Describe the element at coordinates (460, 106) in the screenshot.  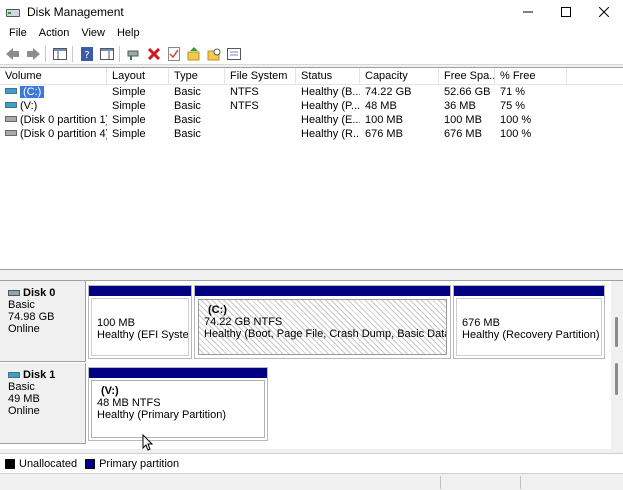
I see `cell-free-space: 36 MB` at that location.